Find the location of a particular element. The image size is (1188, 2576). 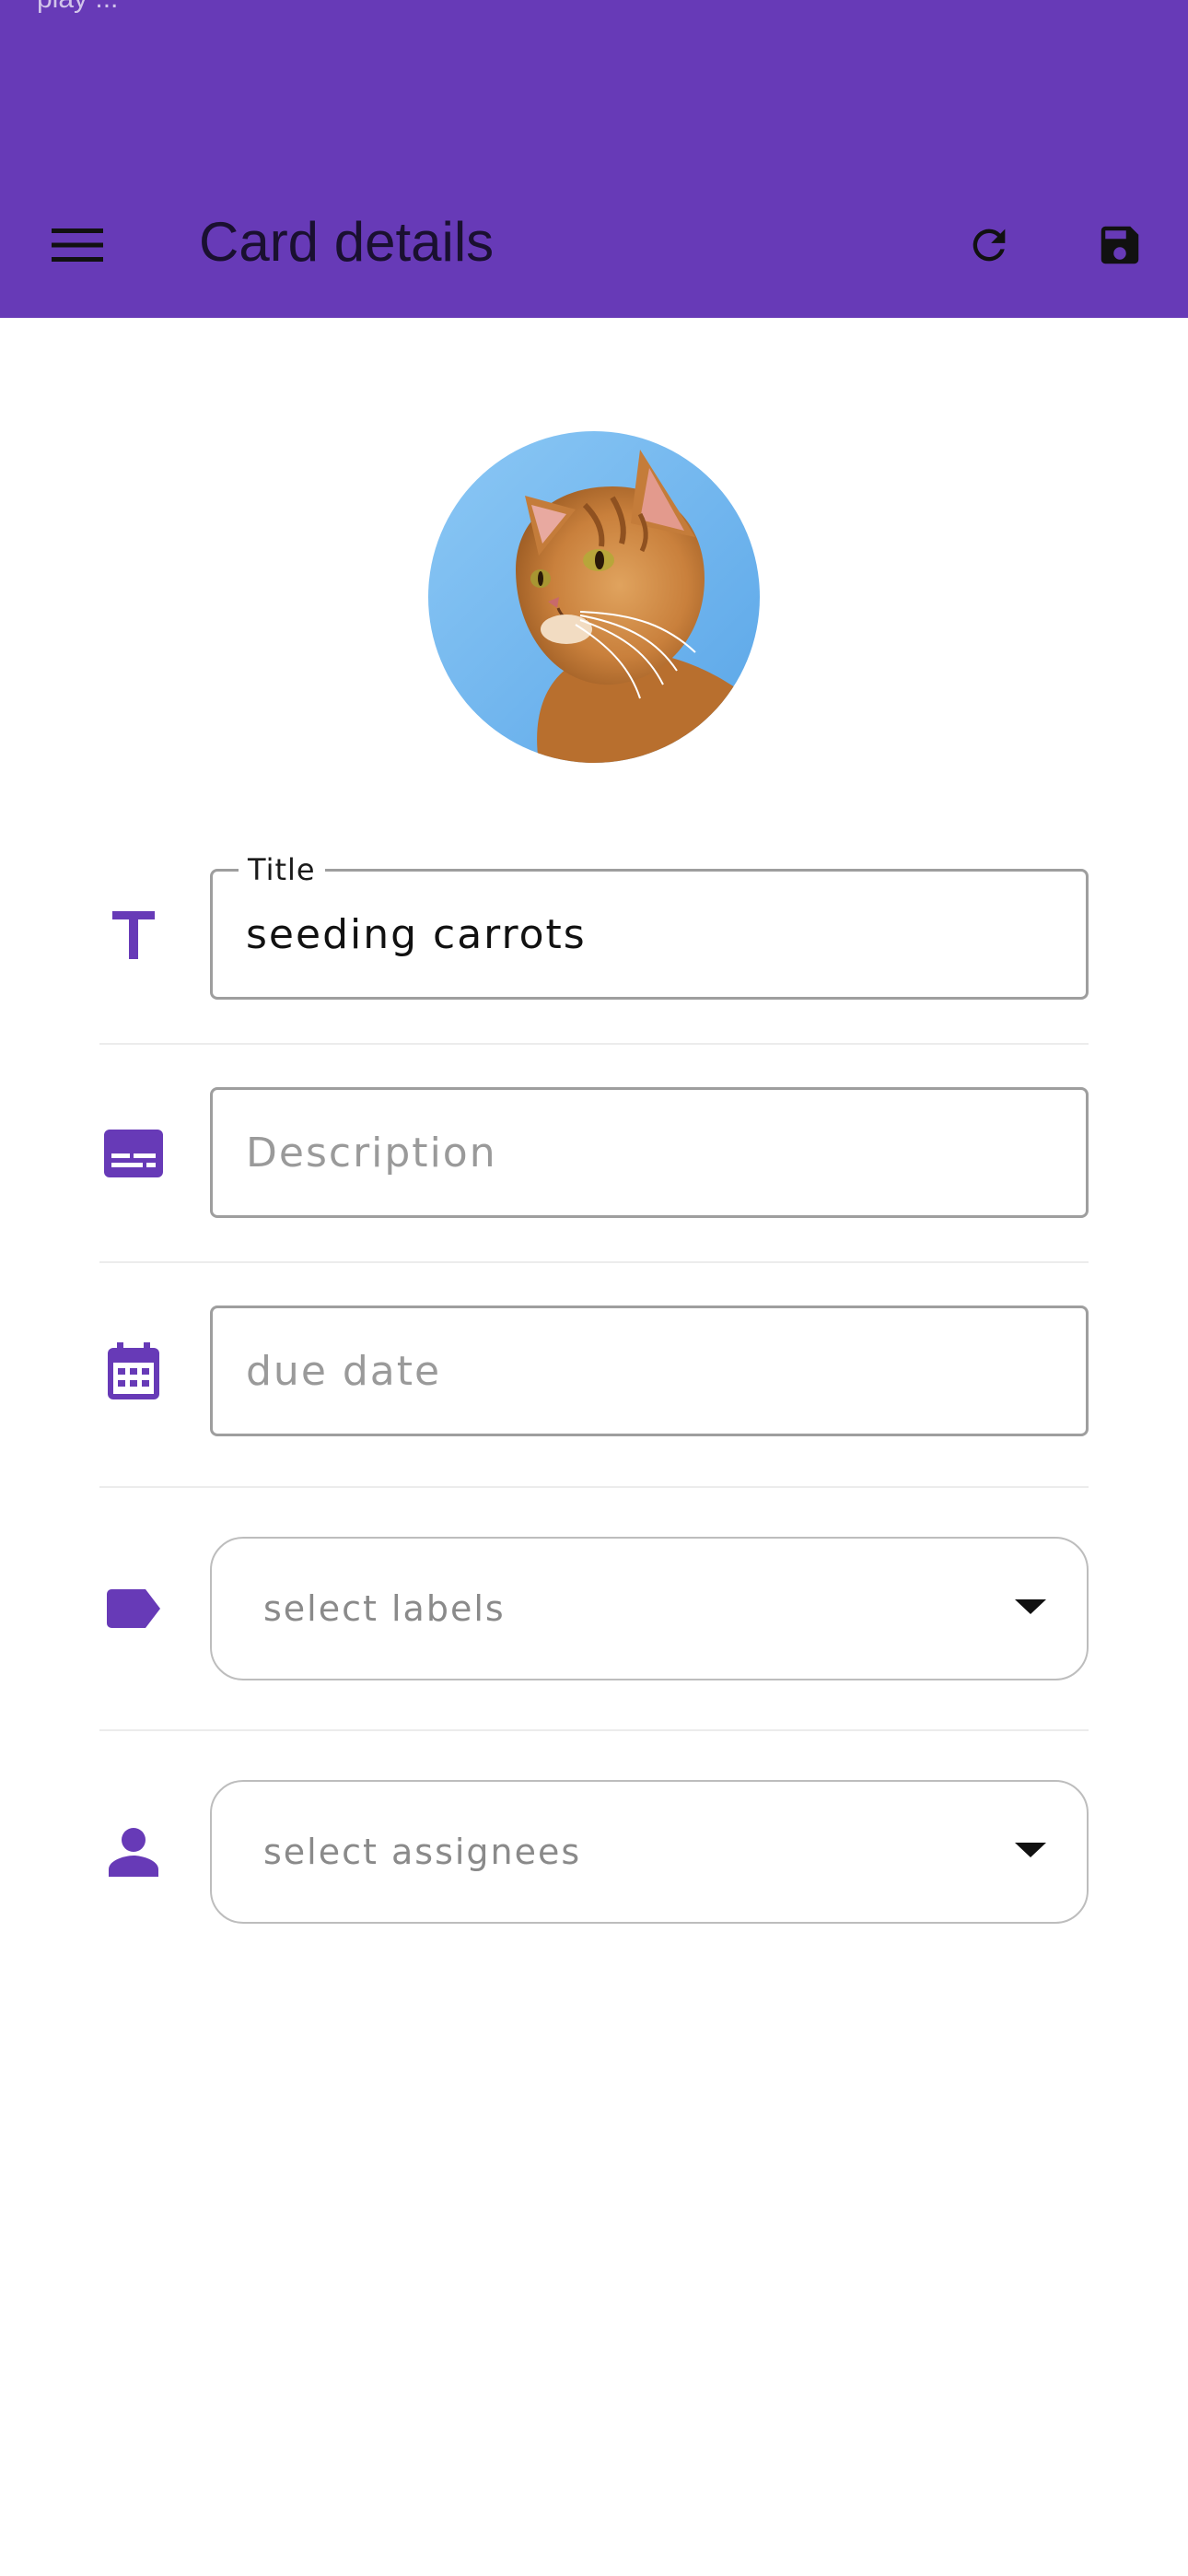

cat-photo-image is located at coordinates (594, 597).